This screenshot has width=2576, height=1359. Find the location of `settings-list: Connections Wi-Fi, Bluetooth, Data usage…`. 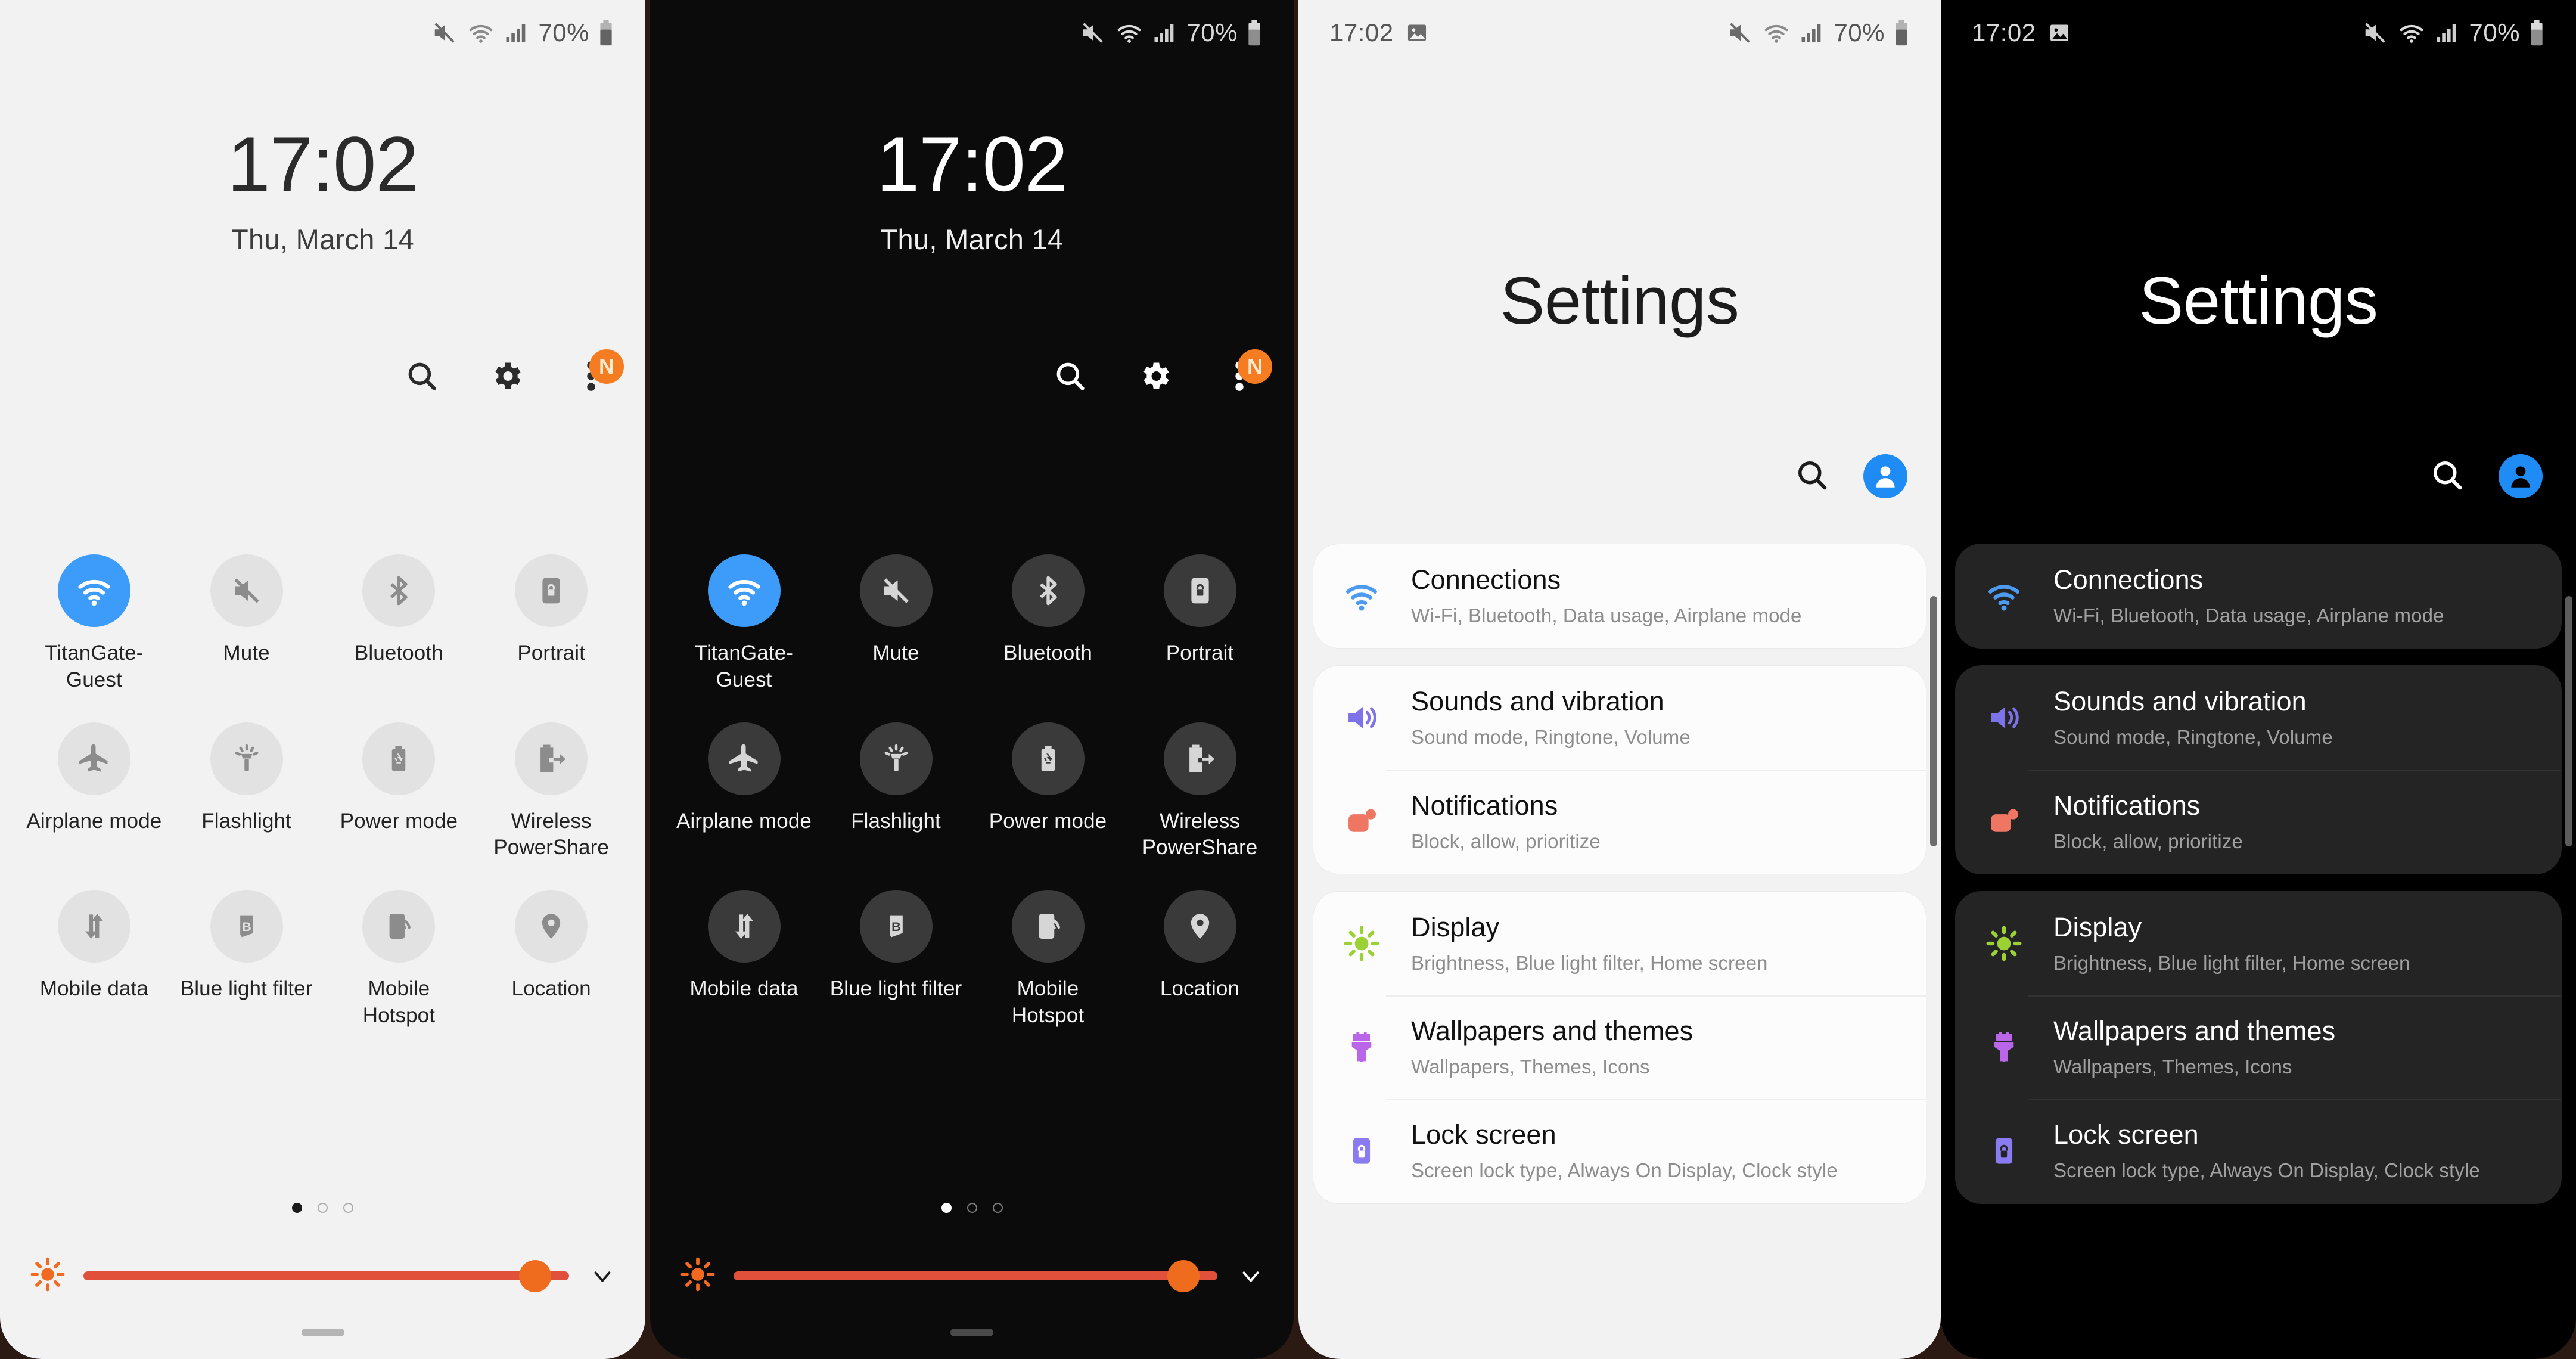

settings-list: Connections Wi-Fi, Bluetooth, Data usage… is located at coordinates (2258, 951).